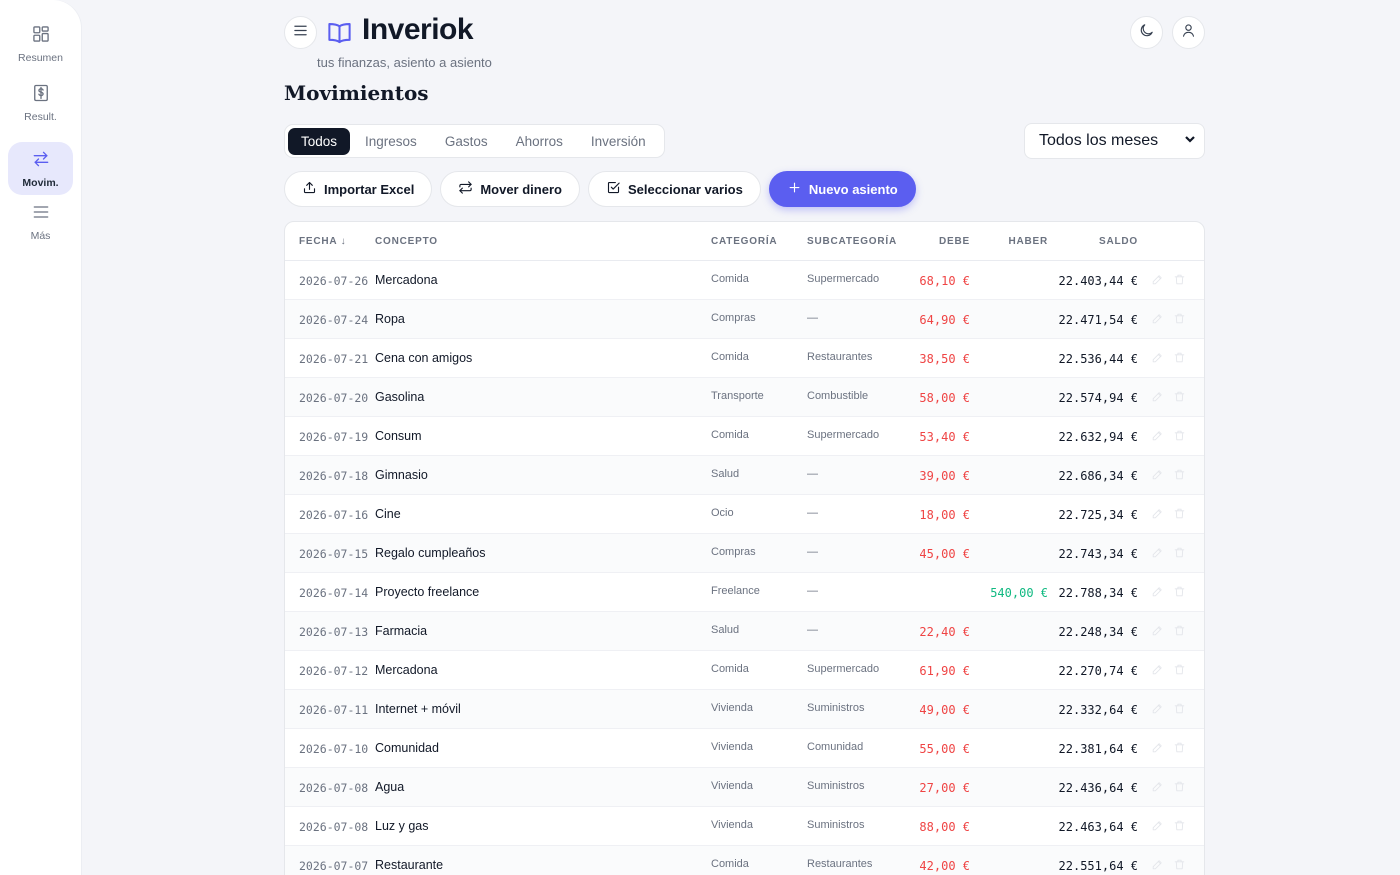 The height and width of the screenshot is (875, 1400). What do you see at coordinates (41, 214) in the screenshot?
I see `menu-lines-icon` at bounding box center [41, 214].